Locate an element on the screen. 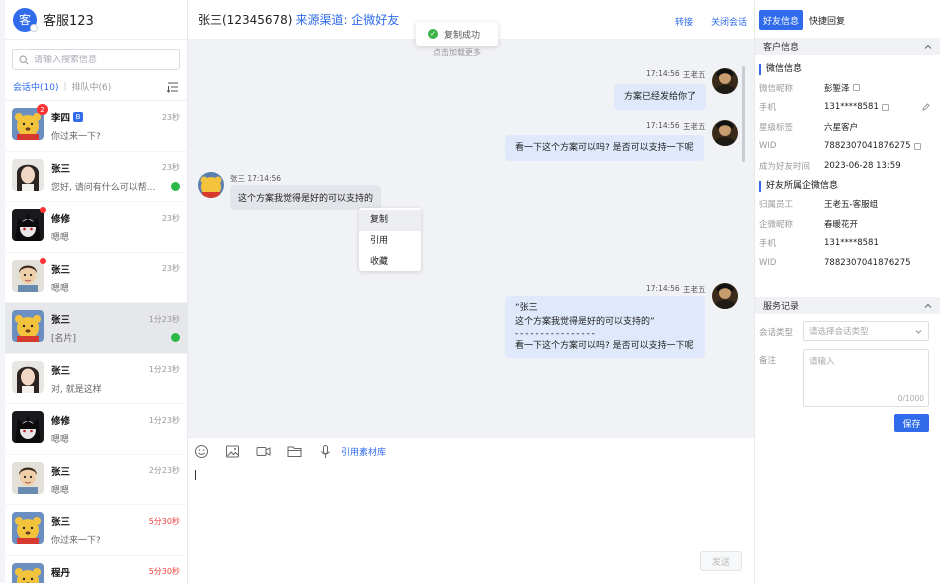 The height and width of the screenshot is (583, 940). wechat-icon is located at coordinates (175, 186).